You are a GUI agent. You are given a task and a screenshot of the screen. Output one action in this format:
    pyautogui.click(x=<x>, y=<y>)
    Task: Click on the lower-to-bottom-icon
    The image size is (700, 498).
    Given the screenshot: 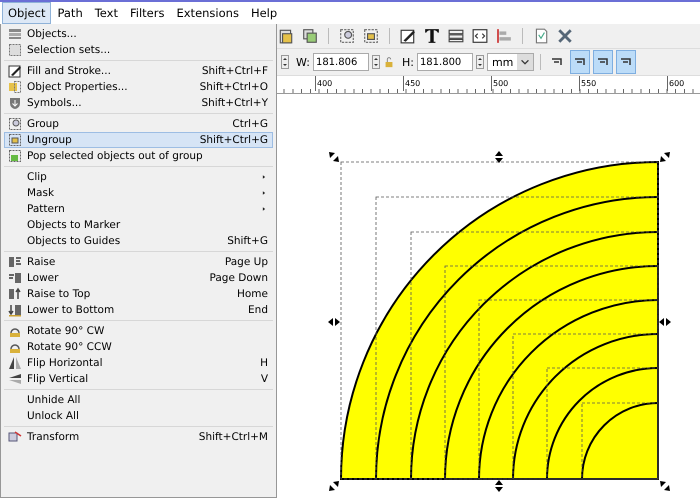 What is the action you would take?
    pyautogui.click(x=15, y=310)
    